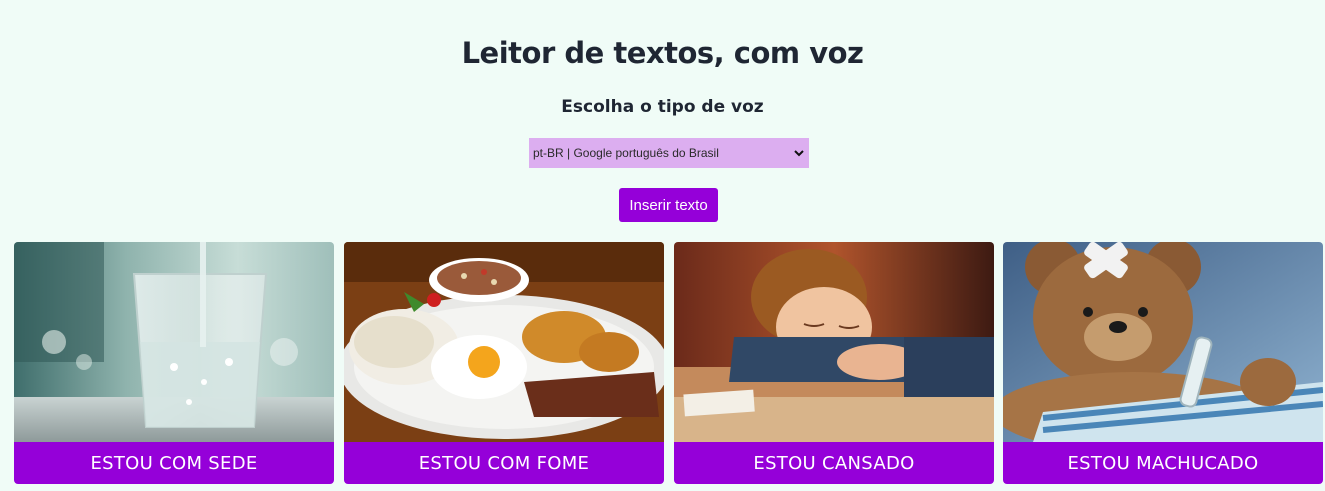 This screenshot has width=1325, height=491. Describe the element at coordinates (1163, 342) in the screenshot. I see `hurt-teddy-bear-image` at that location.